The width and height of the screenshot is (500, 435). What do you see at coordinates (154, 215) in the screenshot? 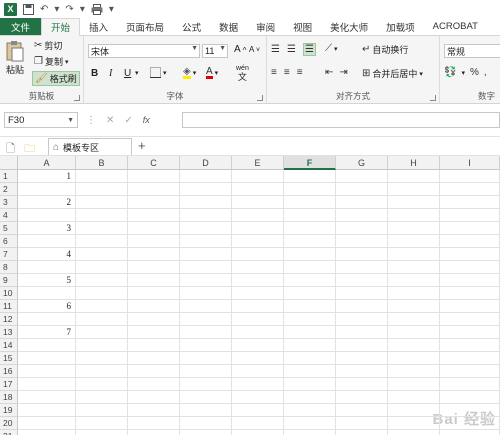
I see `cell-c4` at bounding box center [154, 215].